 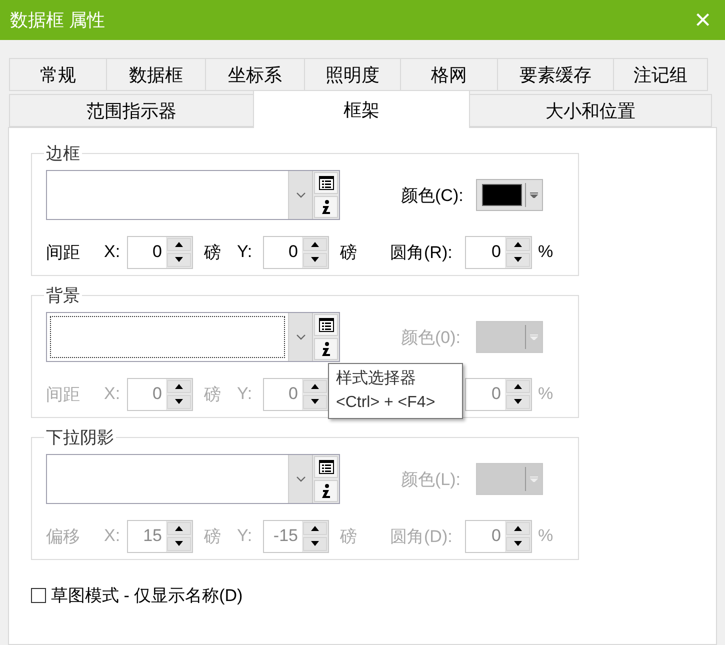 What do you see at coordinates (432, 195) in the screenshot?
I see `color-label: 颜色(C):` at bounding box center [432, 195].